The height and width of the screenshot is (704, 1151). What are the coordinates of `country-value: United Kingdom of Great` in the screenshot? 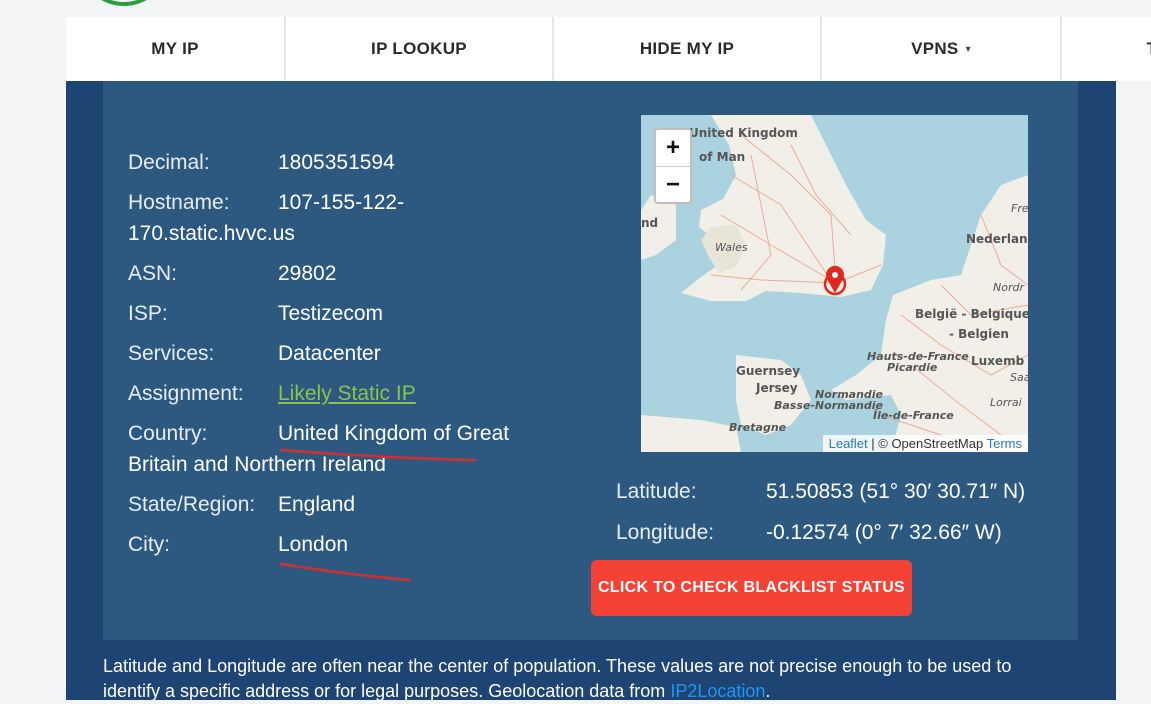 It's located at (394, 433).